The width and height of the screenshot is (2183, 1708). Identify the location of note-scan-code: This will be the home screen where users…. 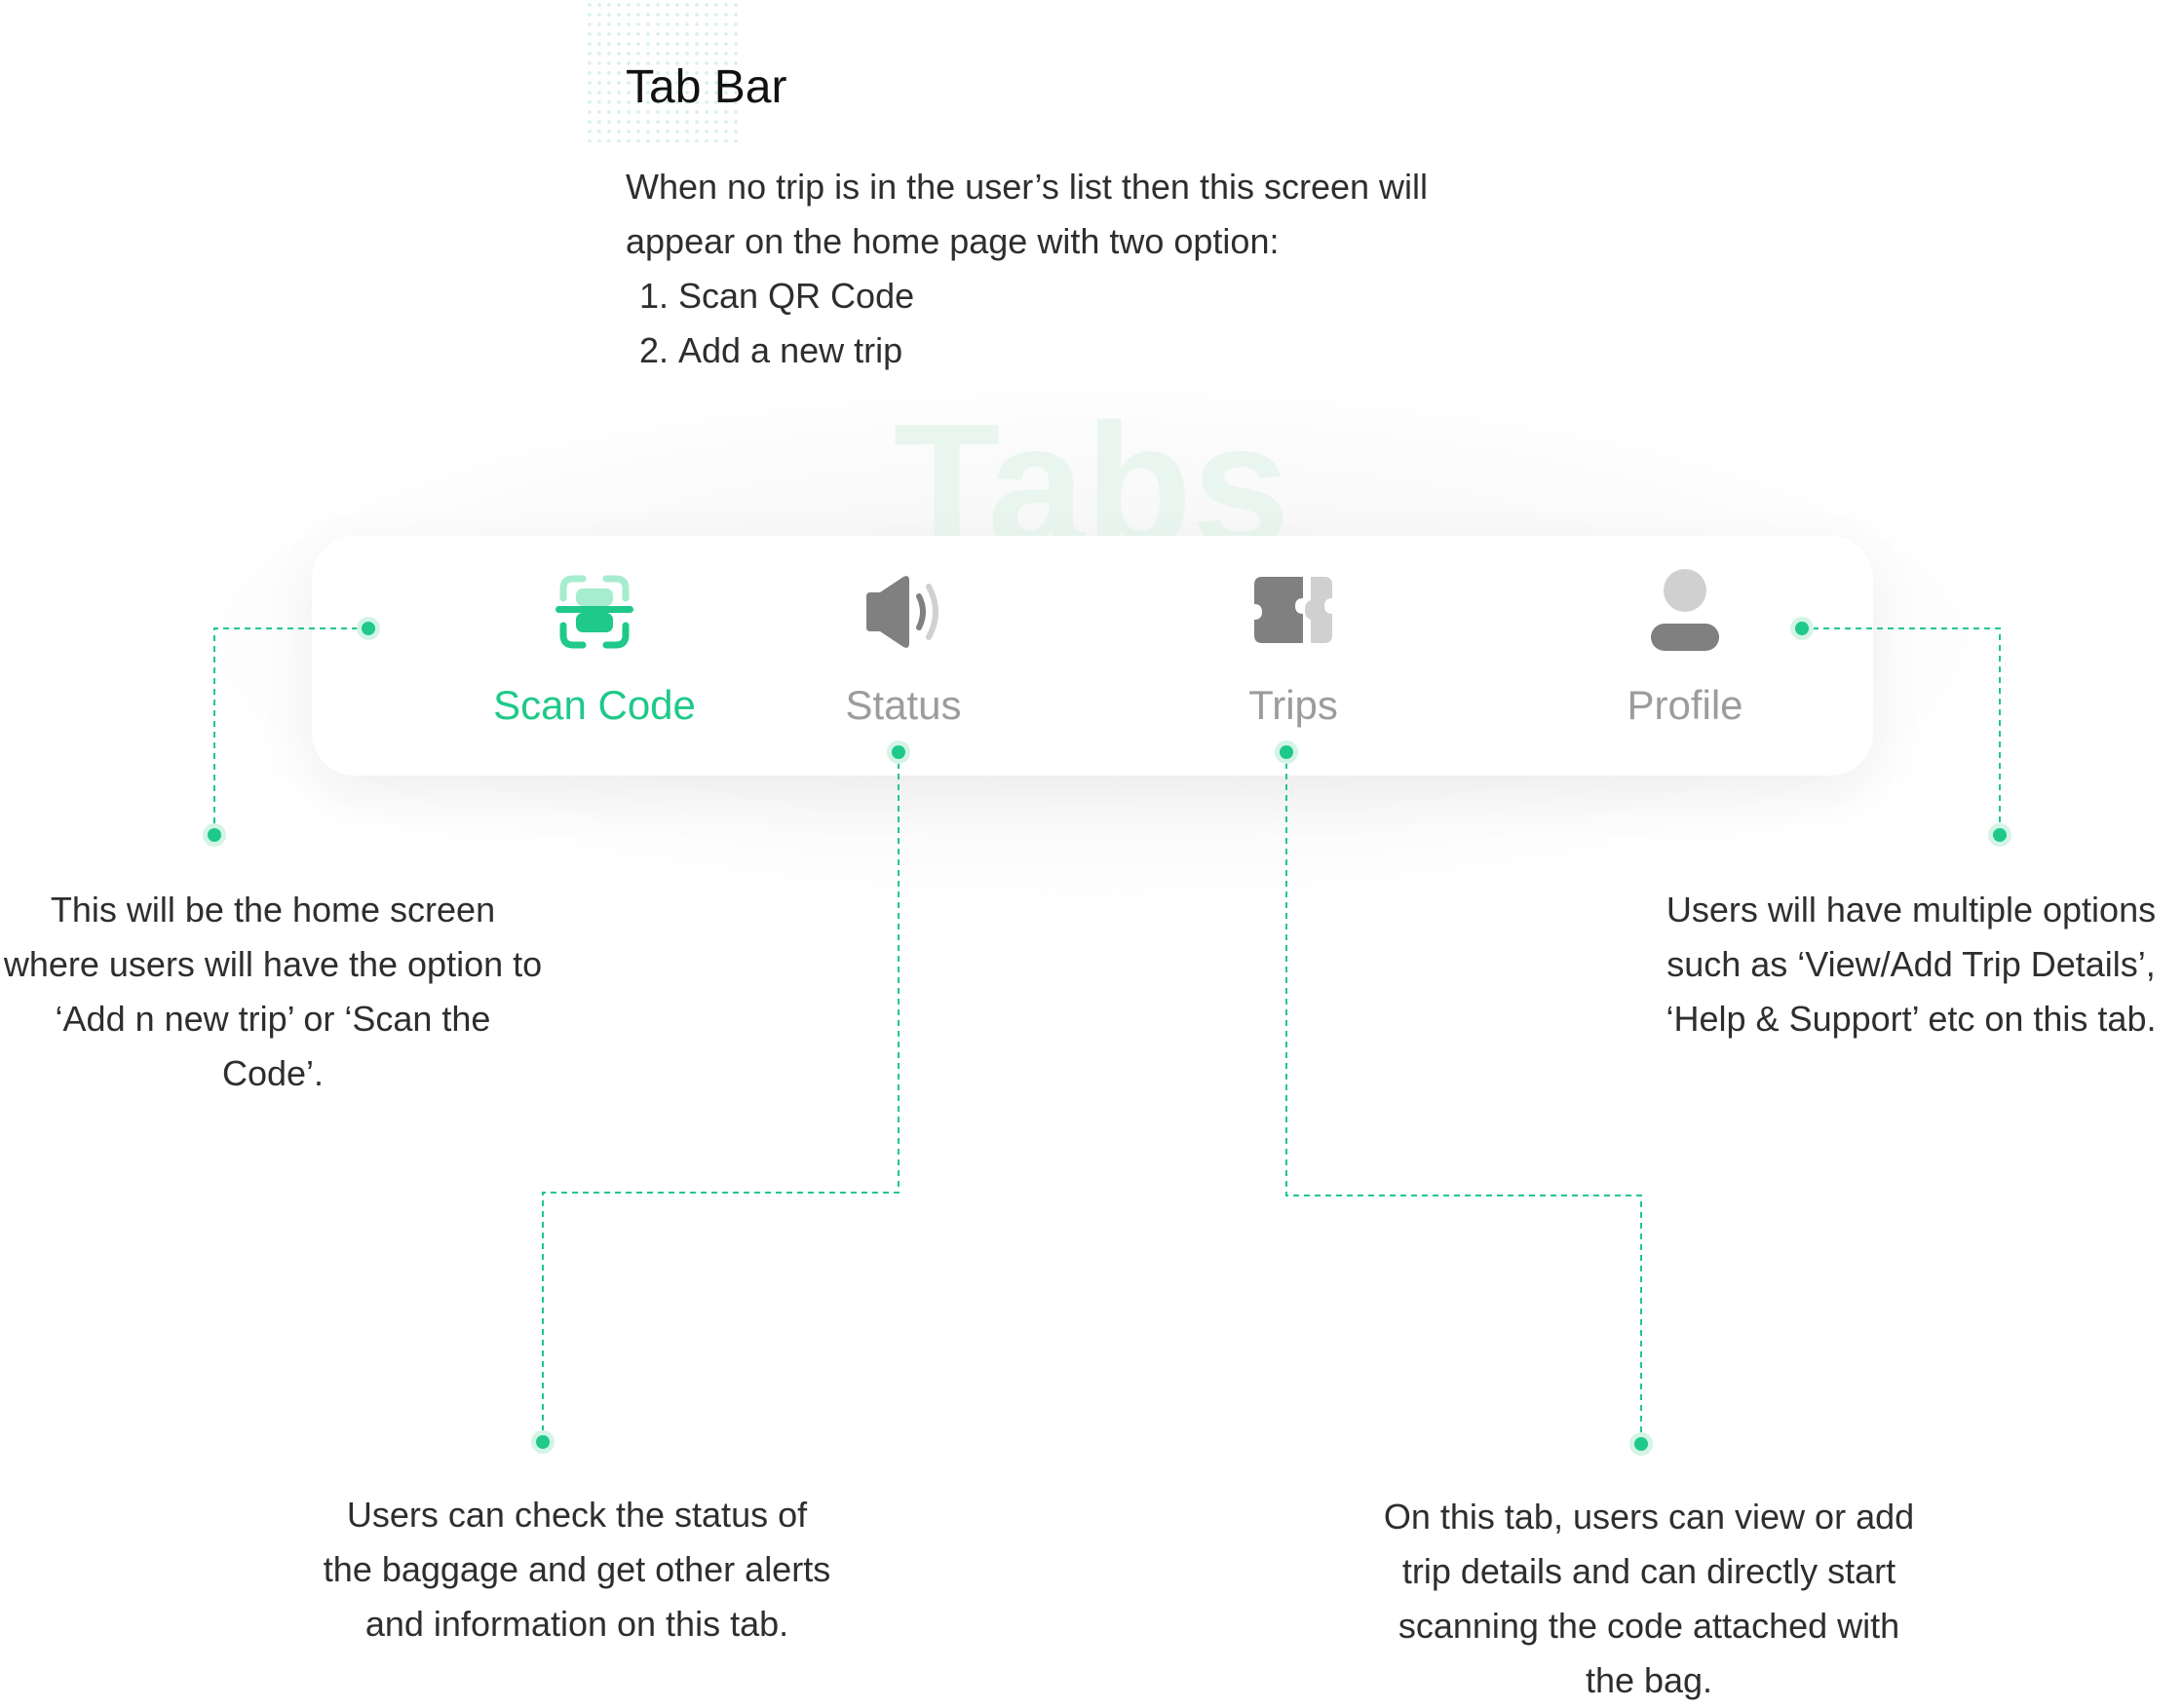
(273, 991).